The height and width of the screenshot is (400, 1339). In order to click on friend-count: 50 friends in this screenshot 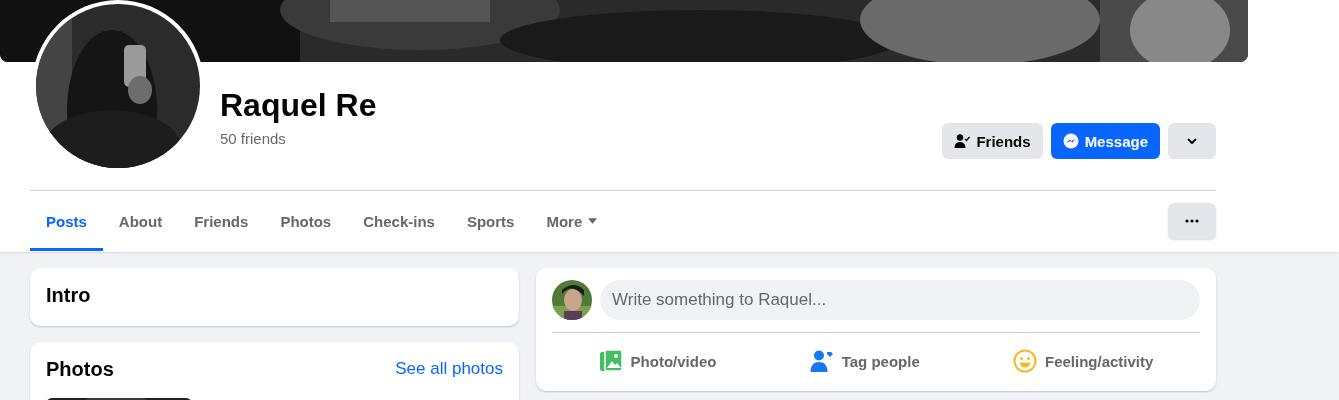, I will do `click(253, 138)`.